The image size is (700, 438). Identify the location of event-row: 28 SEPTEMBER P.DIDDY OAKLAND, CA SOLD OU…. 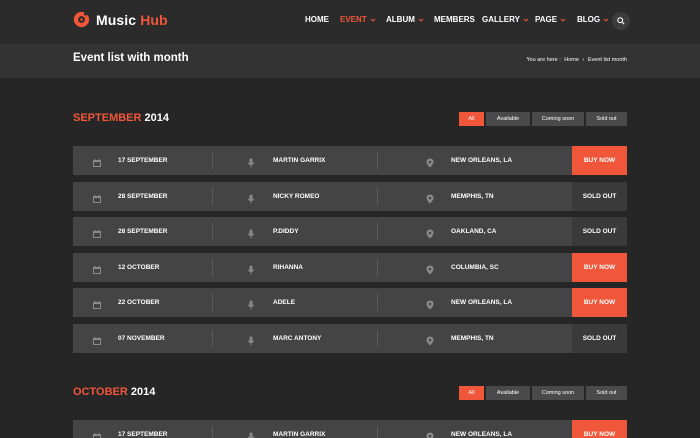
(350, 232).